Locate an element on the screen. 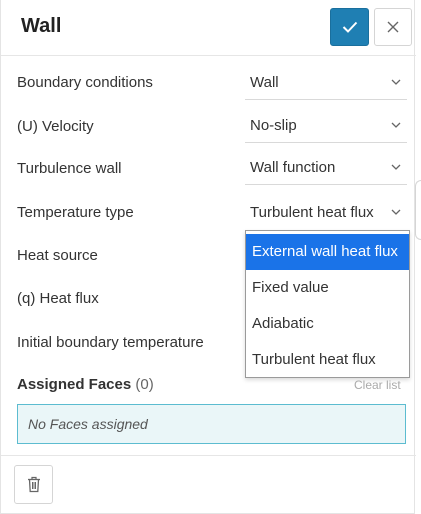 This screenshot has height=514, width=421. close-button is located at coordinates (393, 27).